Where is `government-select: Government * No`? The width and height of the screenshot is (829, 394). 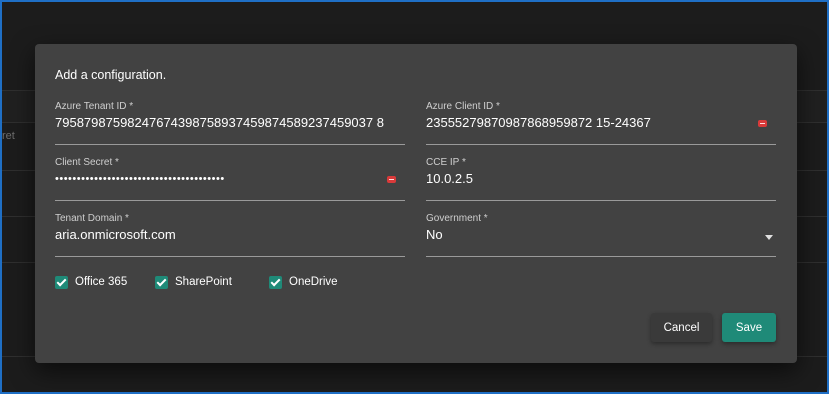 government-select: Government * No is located at coordinates (601, 235).